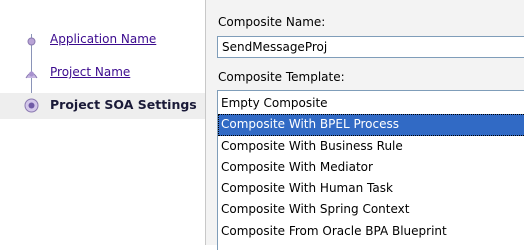  What do you see at coordinates (371, 125) in the screenshot?
I see `template-option-selected: Composite With BPEL Process` at bounding box center [371, 125].